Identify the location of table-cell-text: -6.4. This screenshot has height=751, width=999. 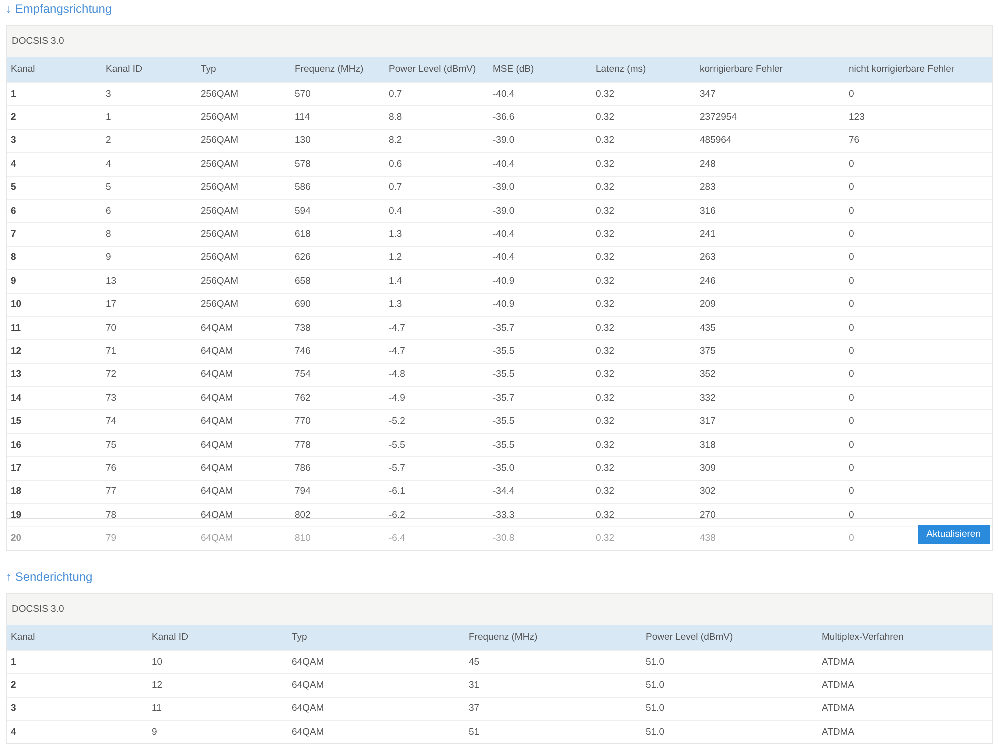
(397, 538).